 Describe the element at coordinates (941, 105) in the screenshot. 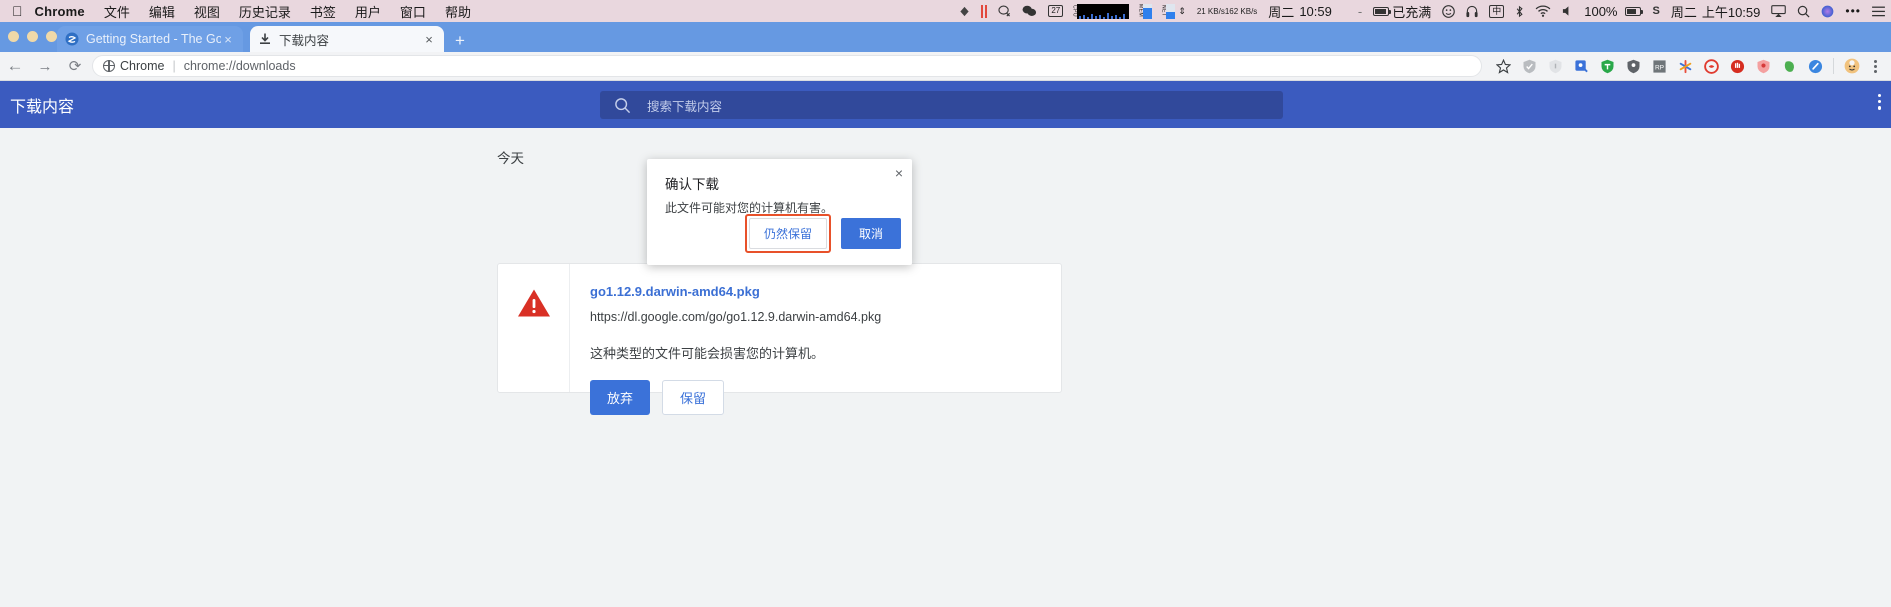

I see `downloads-search-box: 搜索下载内容` at that location.